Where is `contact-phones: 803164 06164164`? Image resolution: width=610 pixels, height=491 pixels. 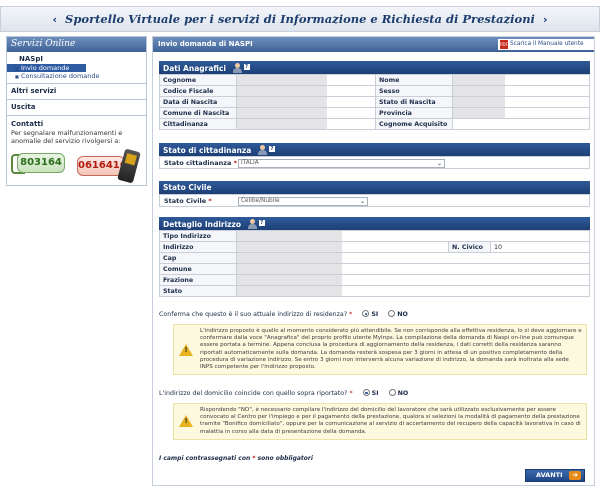
contact-phones: 803164 06164164 is located at coordinates (76, 168).